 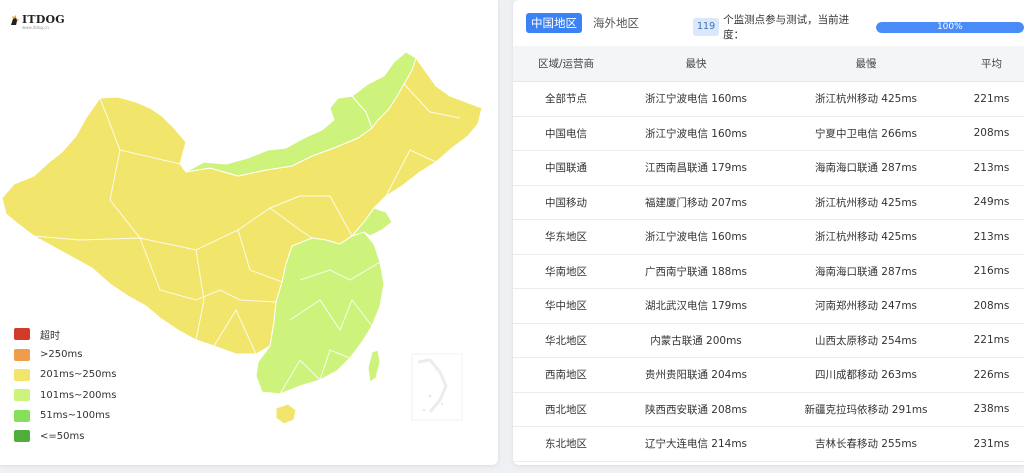 I want to click on cell-region: 华北地区, so click(x=566, y=340).